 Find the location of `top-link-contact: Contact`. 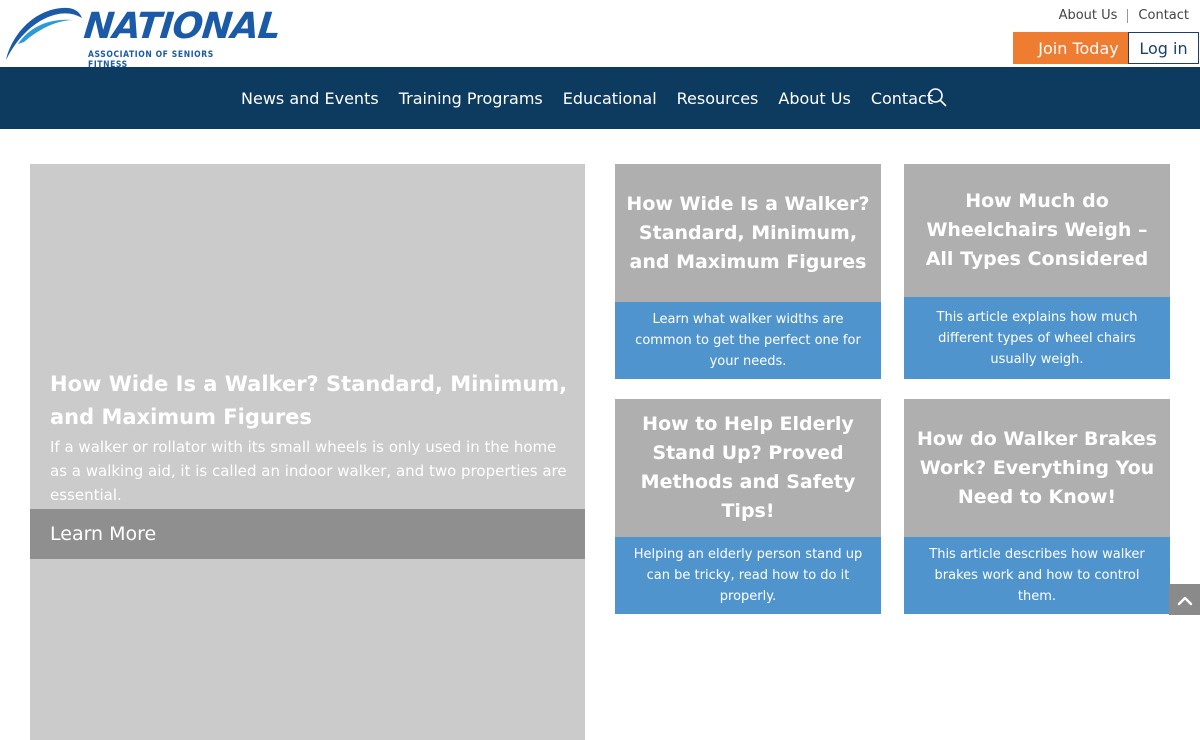

top-link-contact: Contact is located at coordinates (1163, 16).